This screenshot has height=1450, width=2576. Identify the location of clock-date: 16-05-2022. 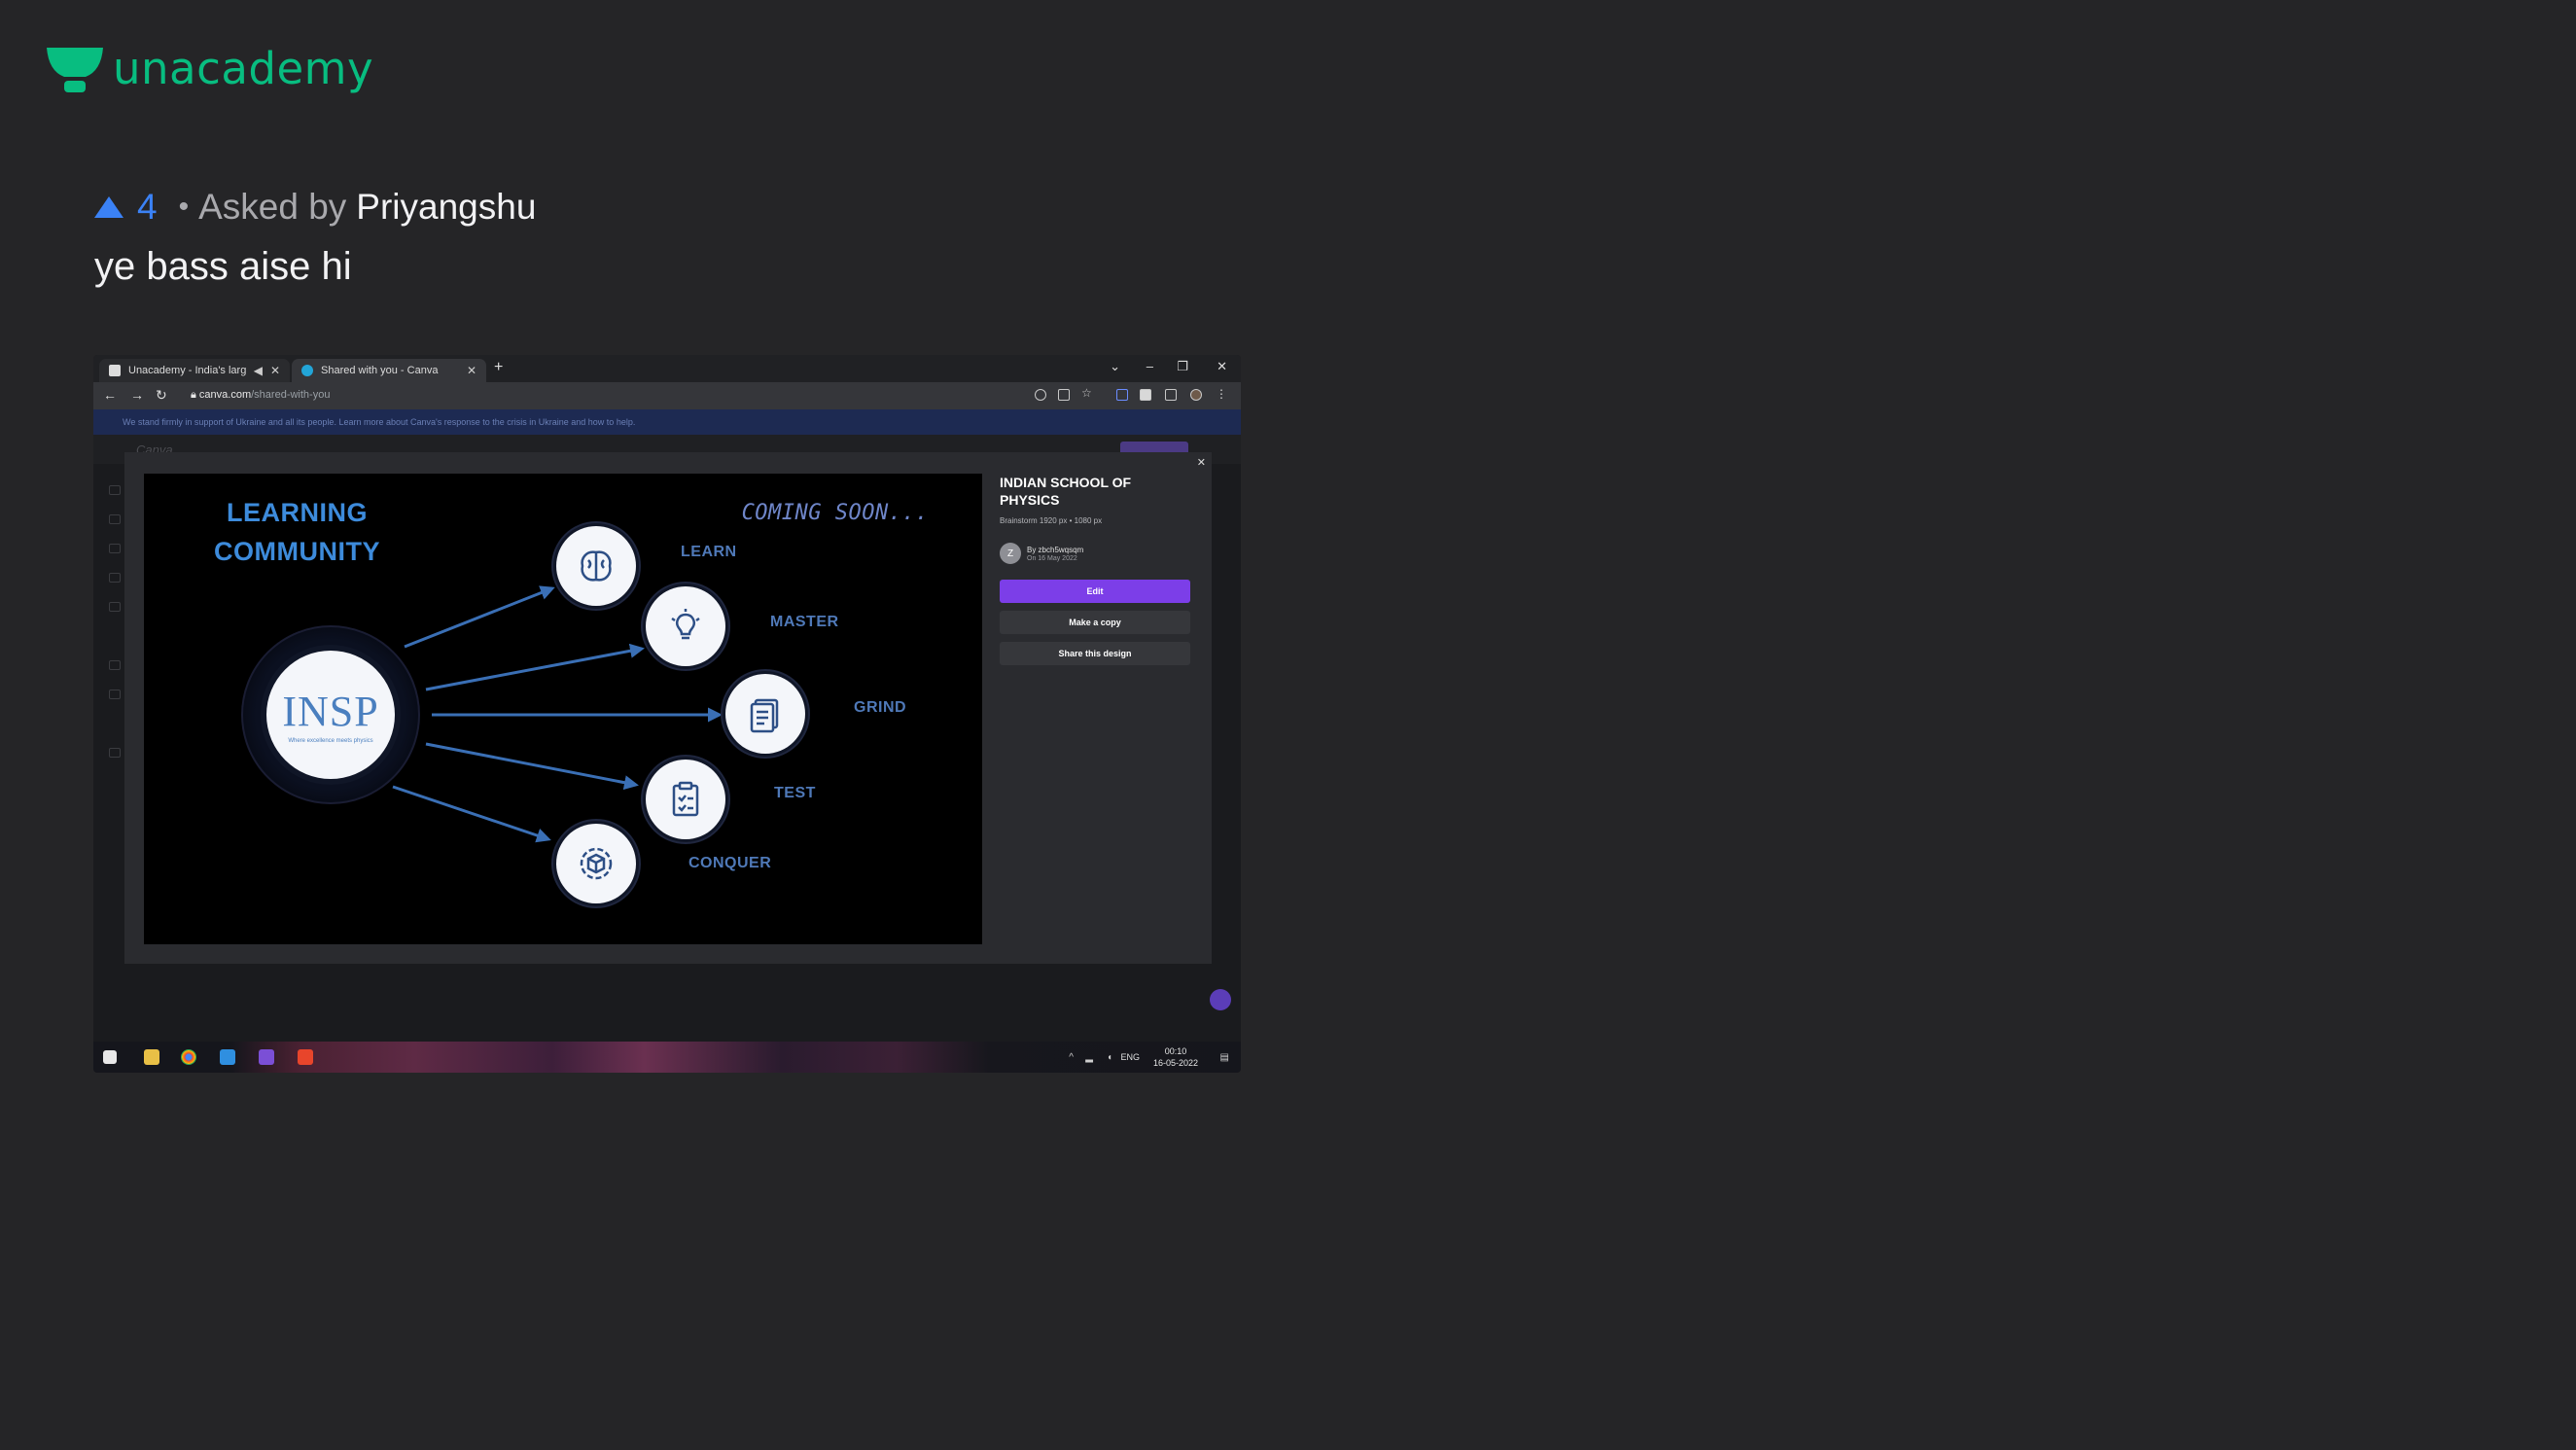
(1175, 1063).